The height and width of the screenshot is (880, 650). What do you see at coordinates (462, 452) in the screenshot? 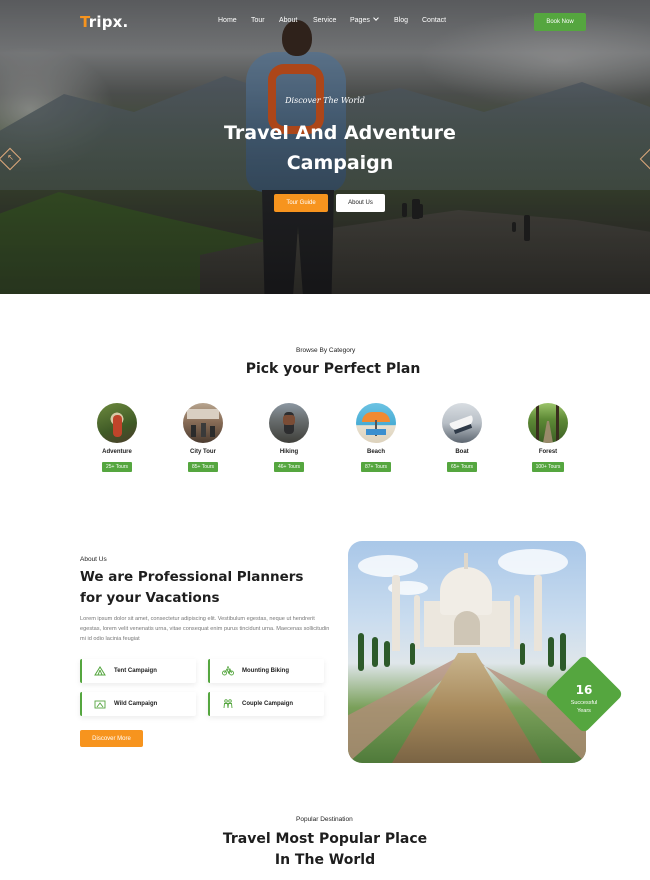
I see `category-name: Boat` at bounding box center [462, 452].